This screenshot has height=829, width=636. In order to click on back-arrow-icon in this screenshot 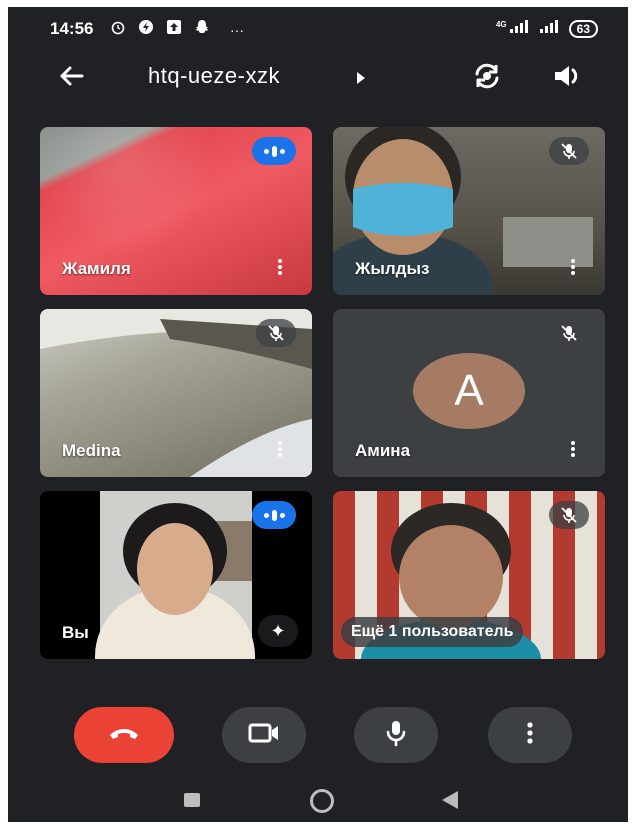, I will do `click(71, 78)`.